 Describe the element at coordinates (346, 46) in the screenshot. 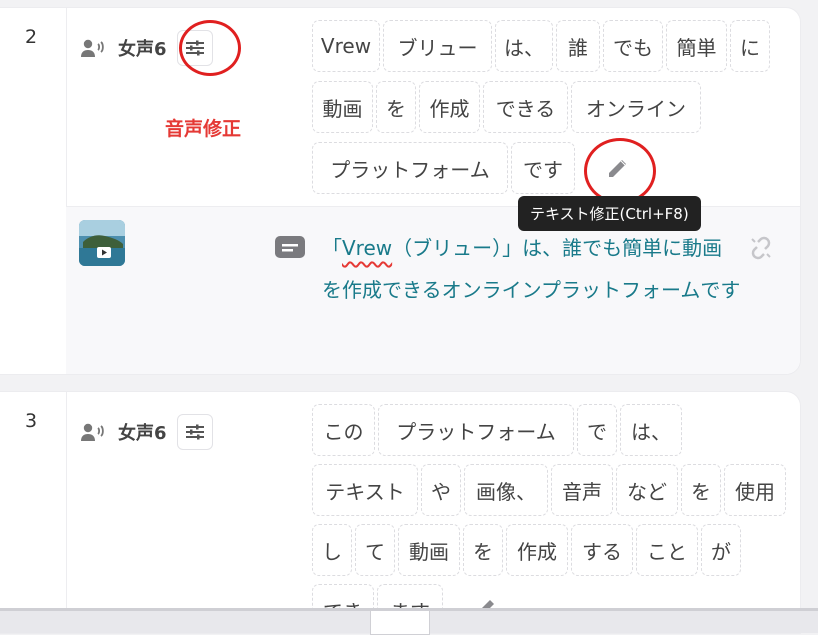

I see `word-token: Vrew` at that location.